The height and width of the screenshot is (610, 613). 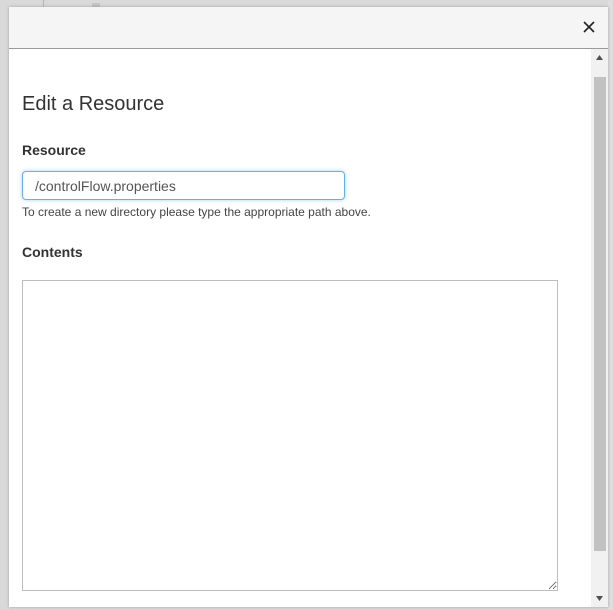 What do you see at coordinates (54, 150) in the screenshot?
I see `resource-label: Resource` at bounding box center [54, 150].